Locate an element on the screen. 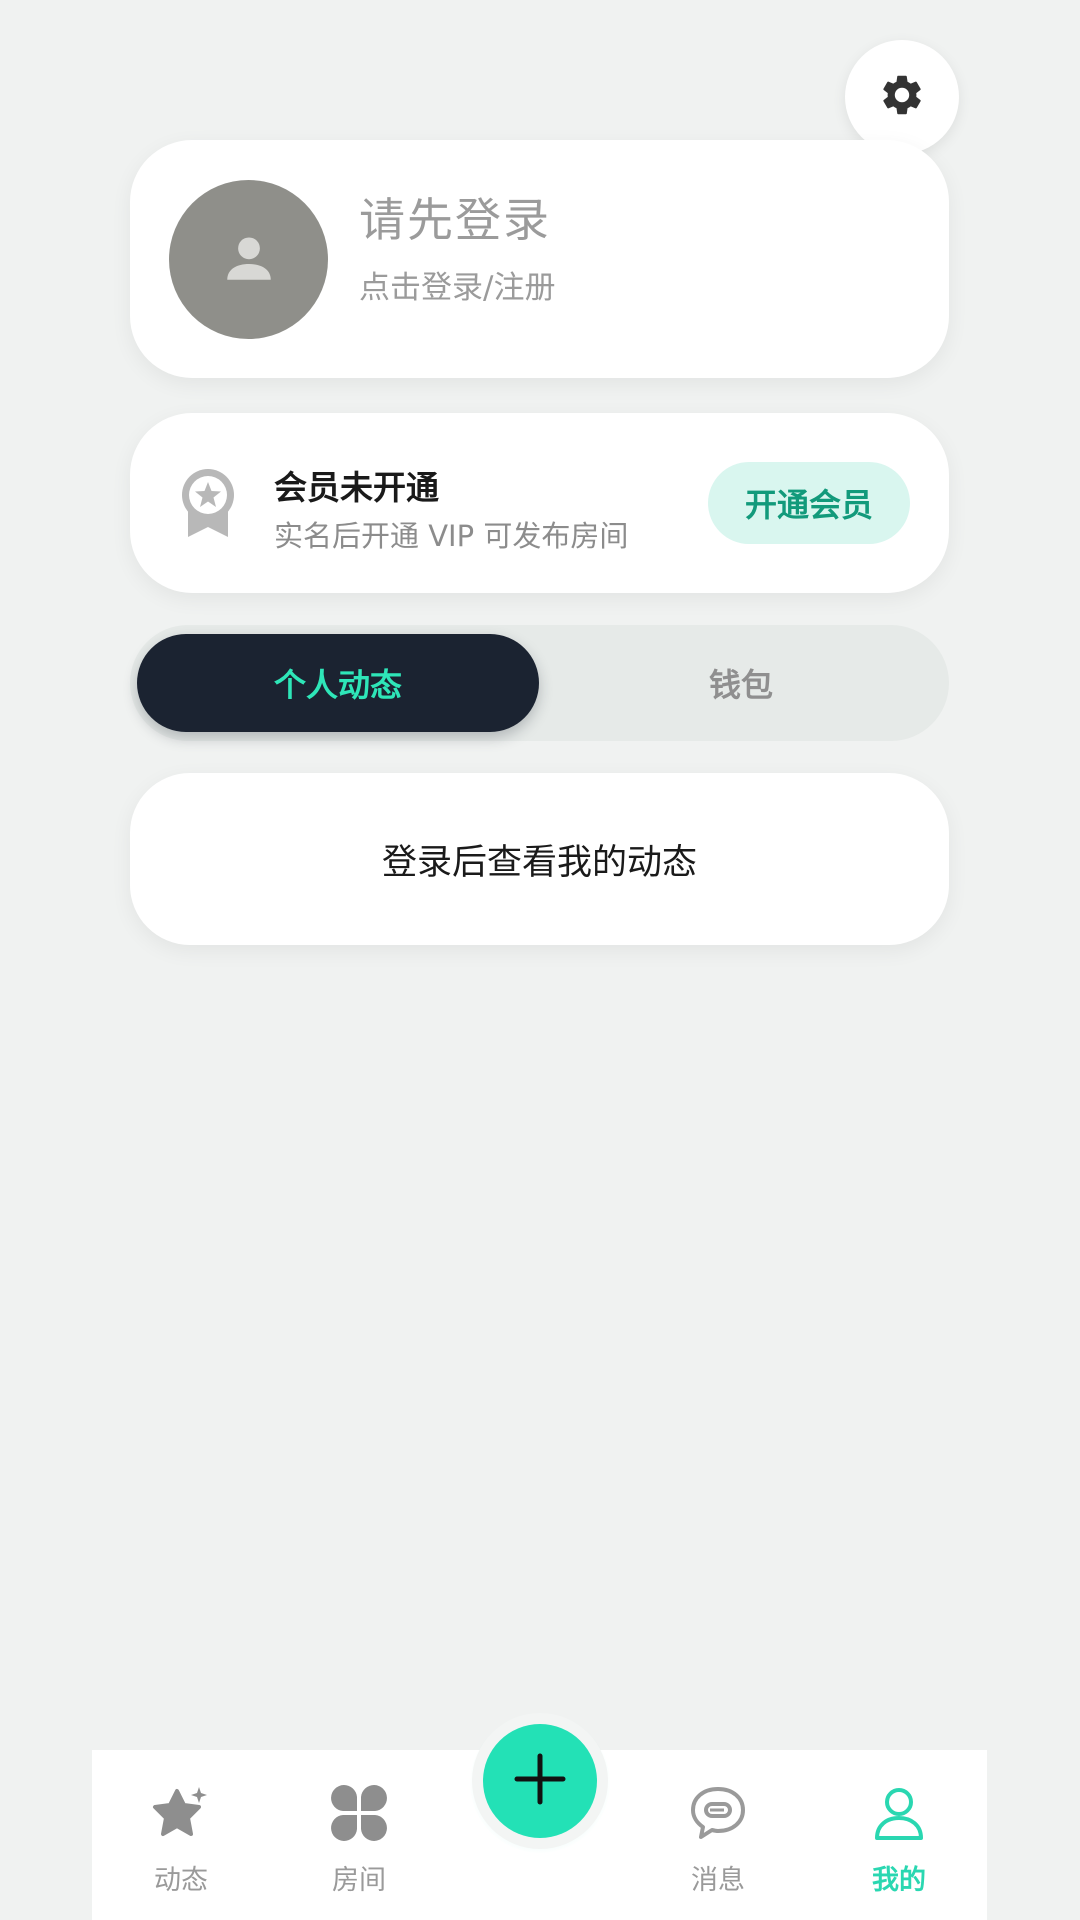  add-post-button is located at coordinates (540, 1781).